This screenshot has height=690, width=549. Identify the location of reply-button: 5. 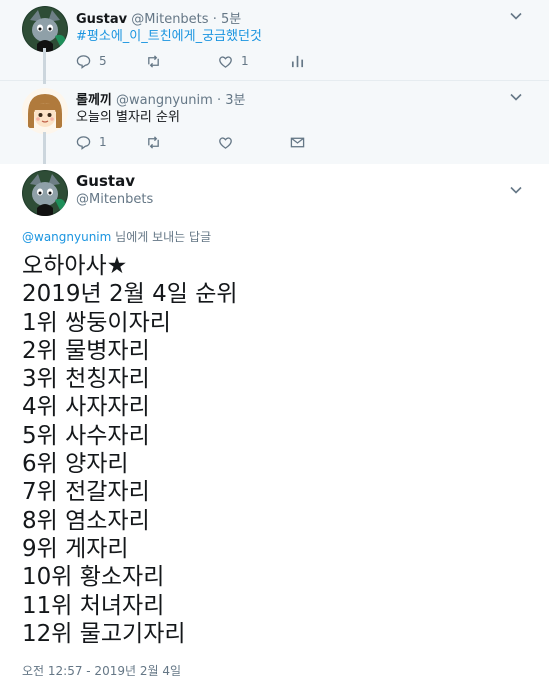
(91, 61).